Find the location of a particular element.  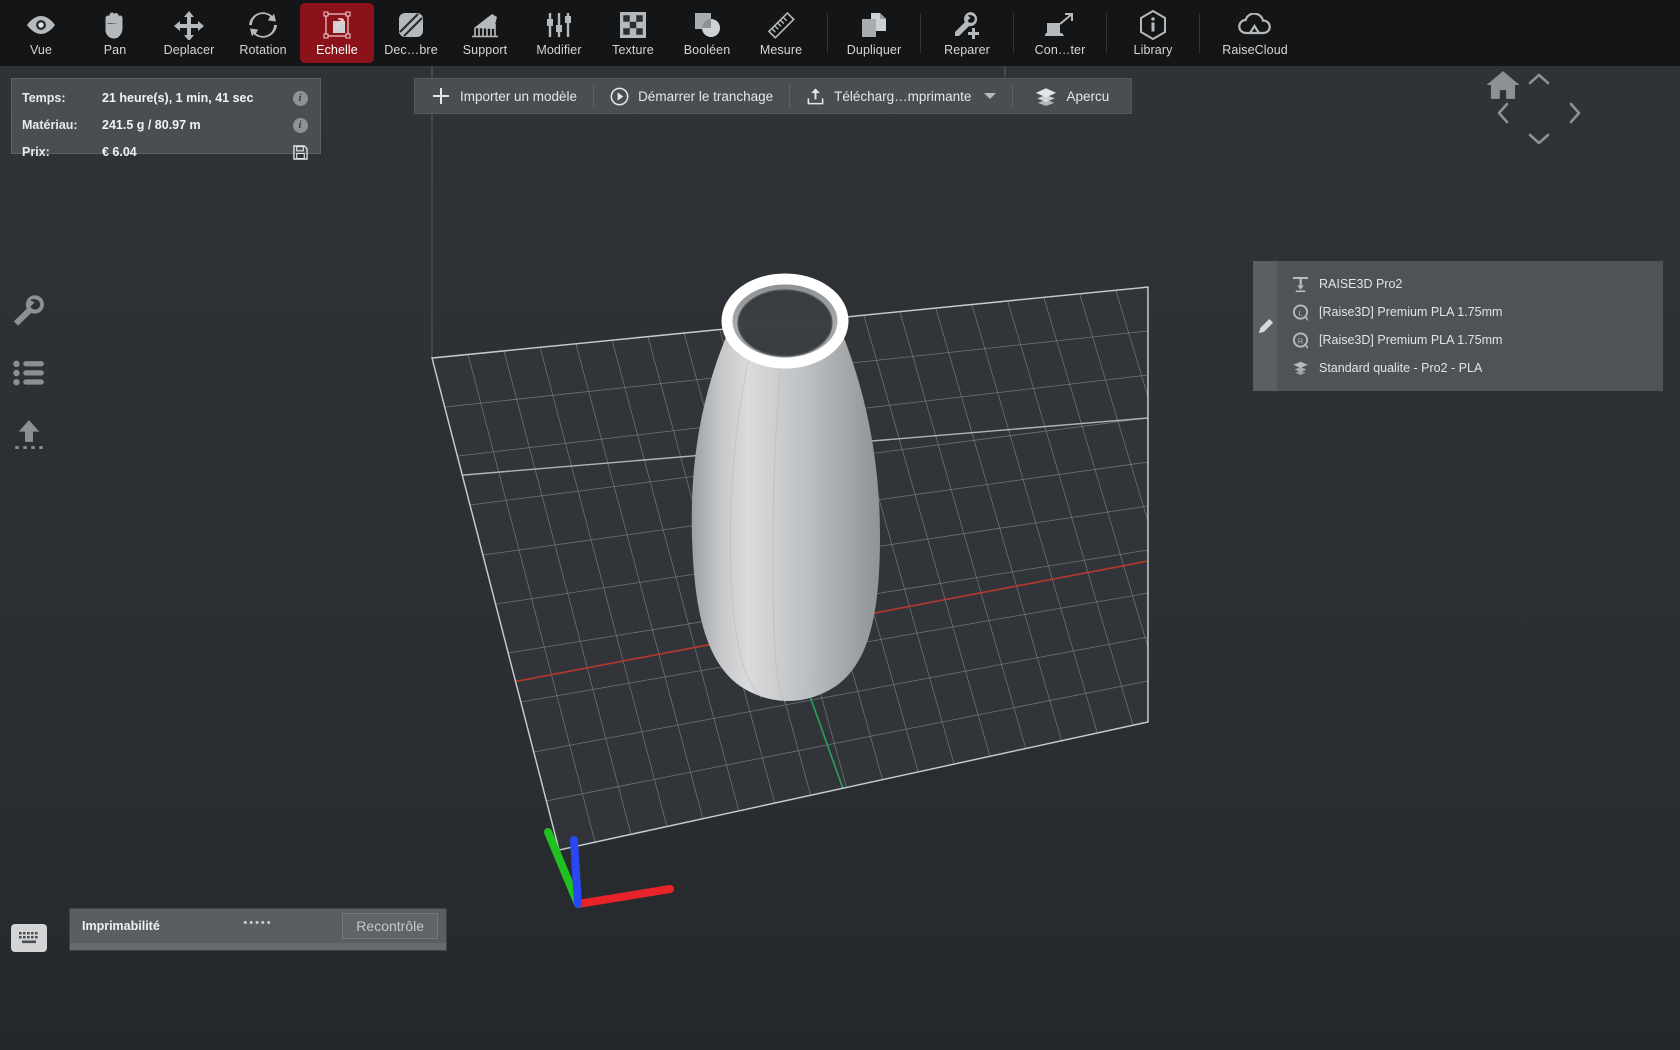

virtual-keyboard-button is located at coordinates (29, 938).